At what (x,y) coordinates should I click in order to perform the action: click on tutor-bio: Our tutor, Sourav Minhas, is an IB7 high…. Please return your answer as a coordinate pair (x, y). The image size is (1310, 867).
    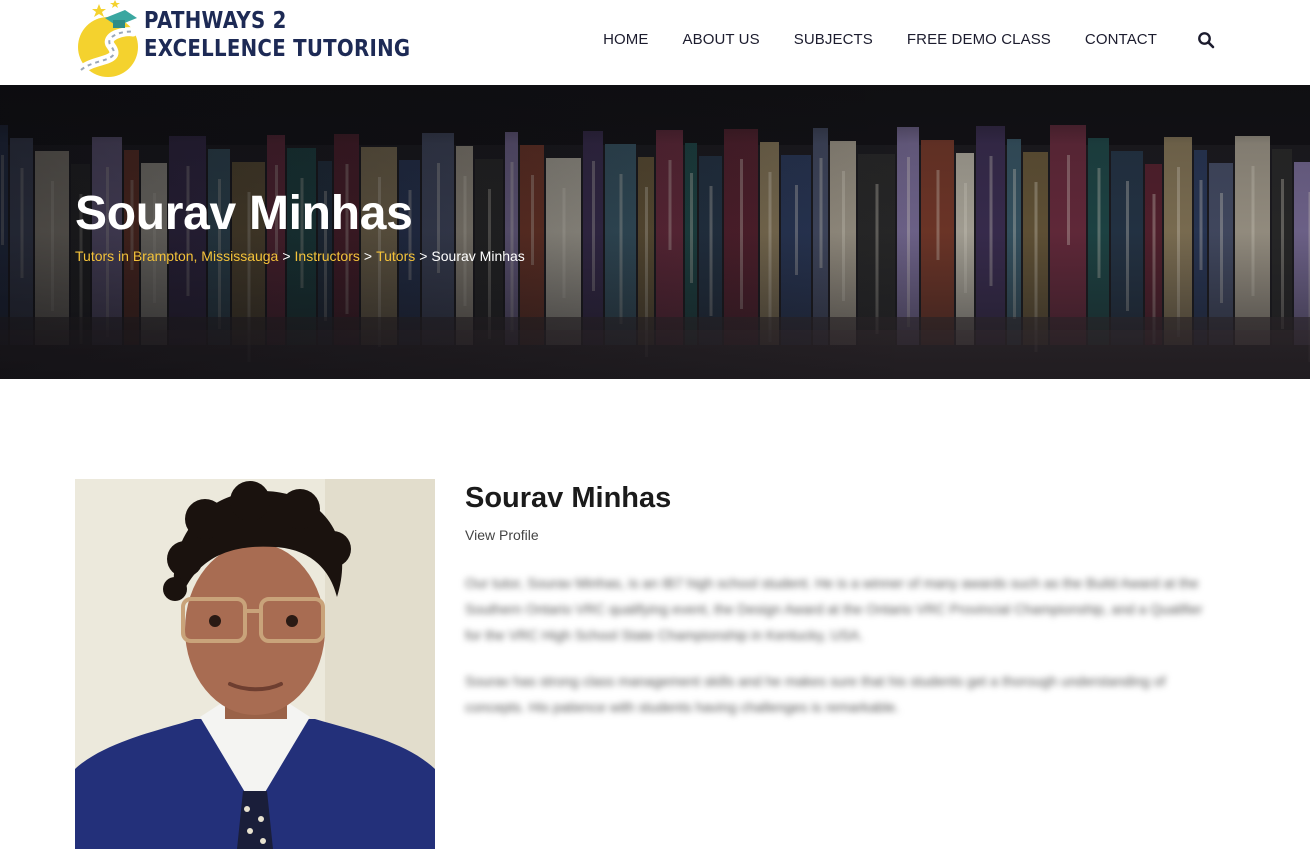
    Looking at the image, I should click on (840, 655).